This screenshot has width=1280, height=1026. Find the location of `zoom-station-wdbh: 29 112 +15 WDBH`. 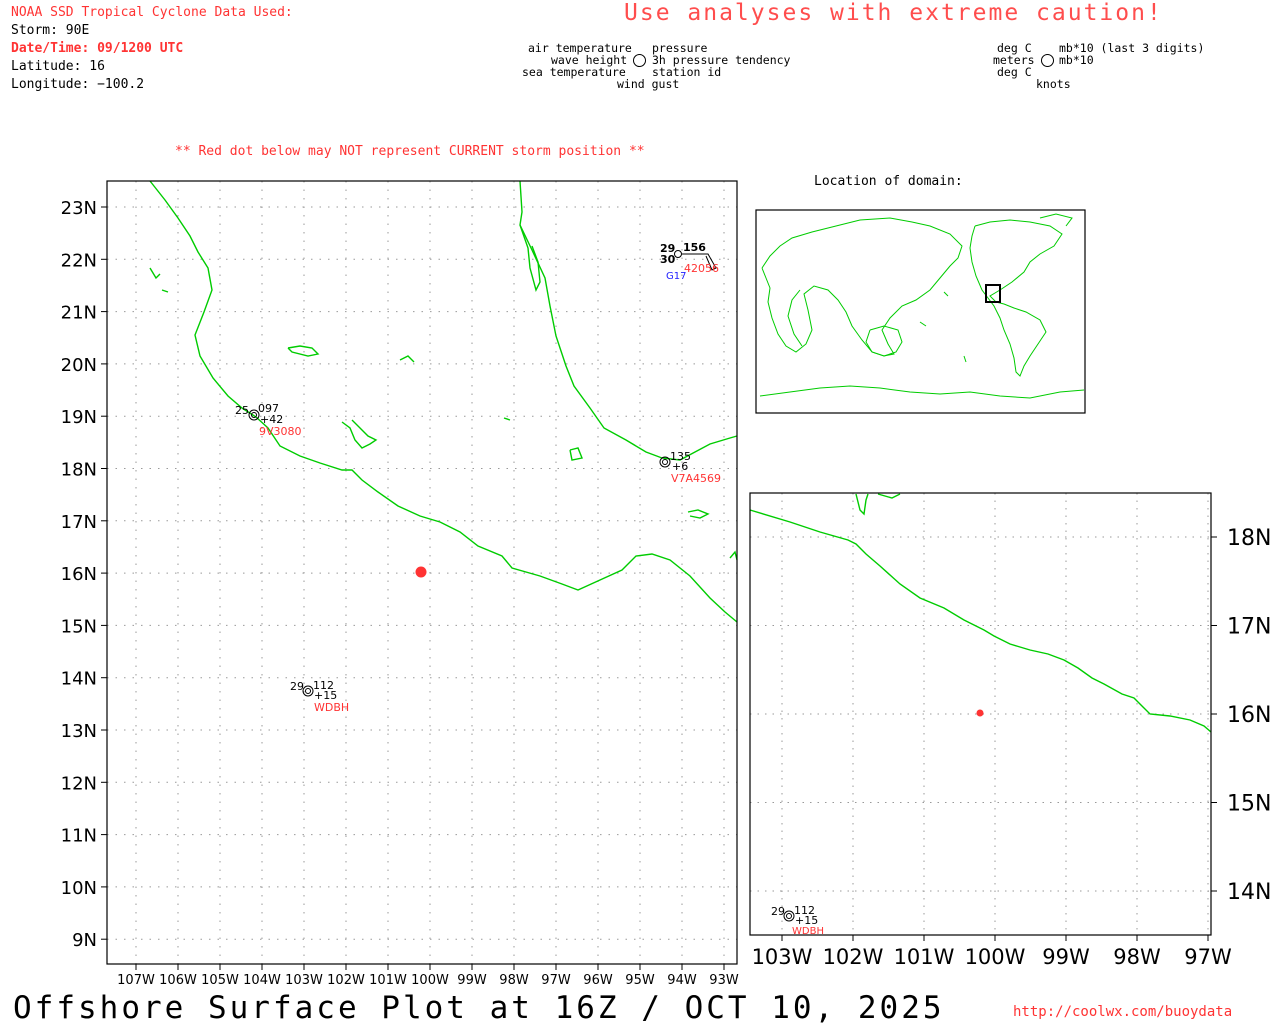

zoom-station-wdbh: 29 112 +15 WDBH is located at coordinates (797, 920).